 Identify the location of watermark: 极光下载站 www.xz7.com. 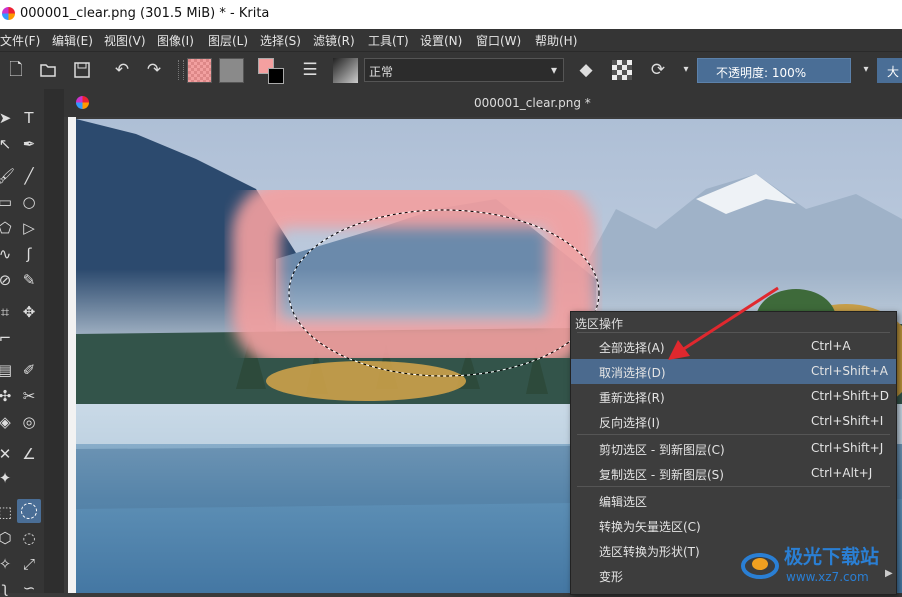
(821, 565).